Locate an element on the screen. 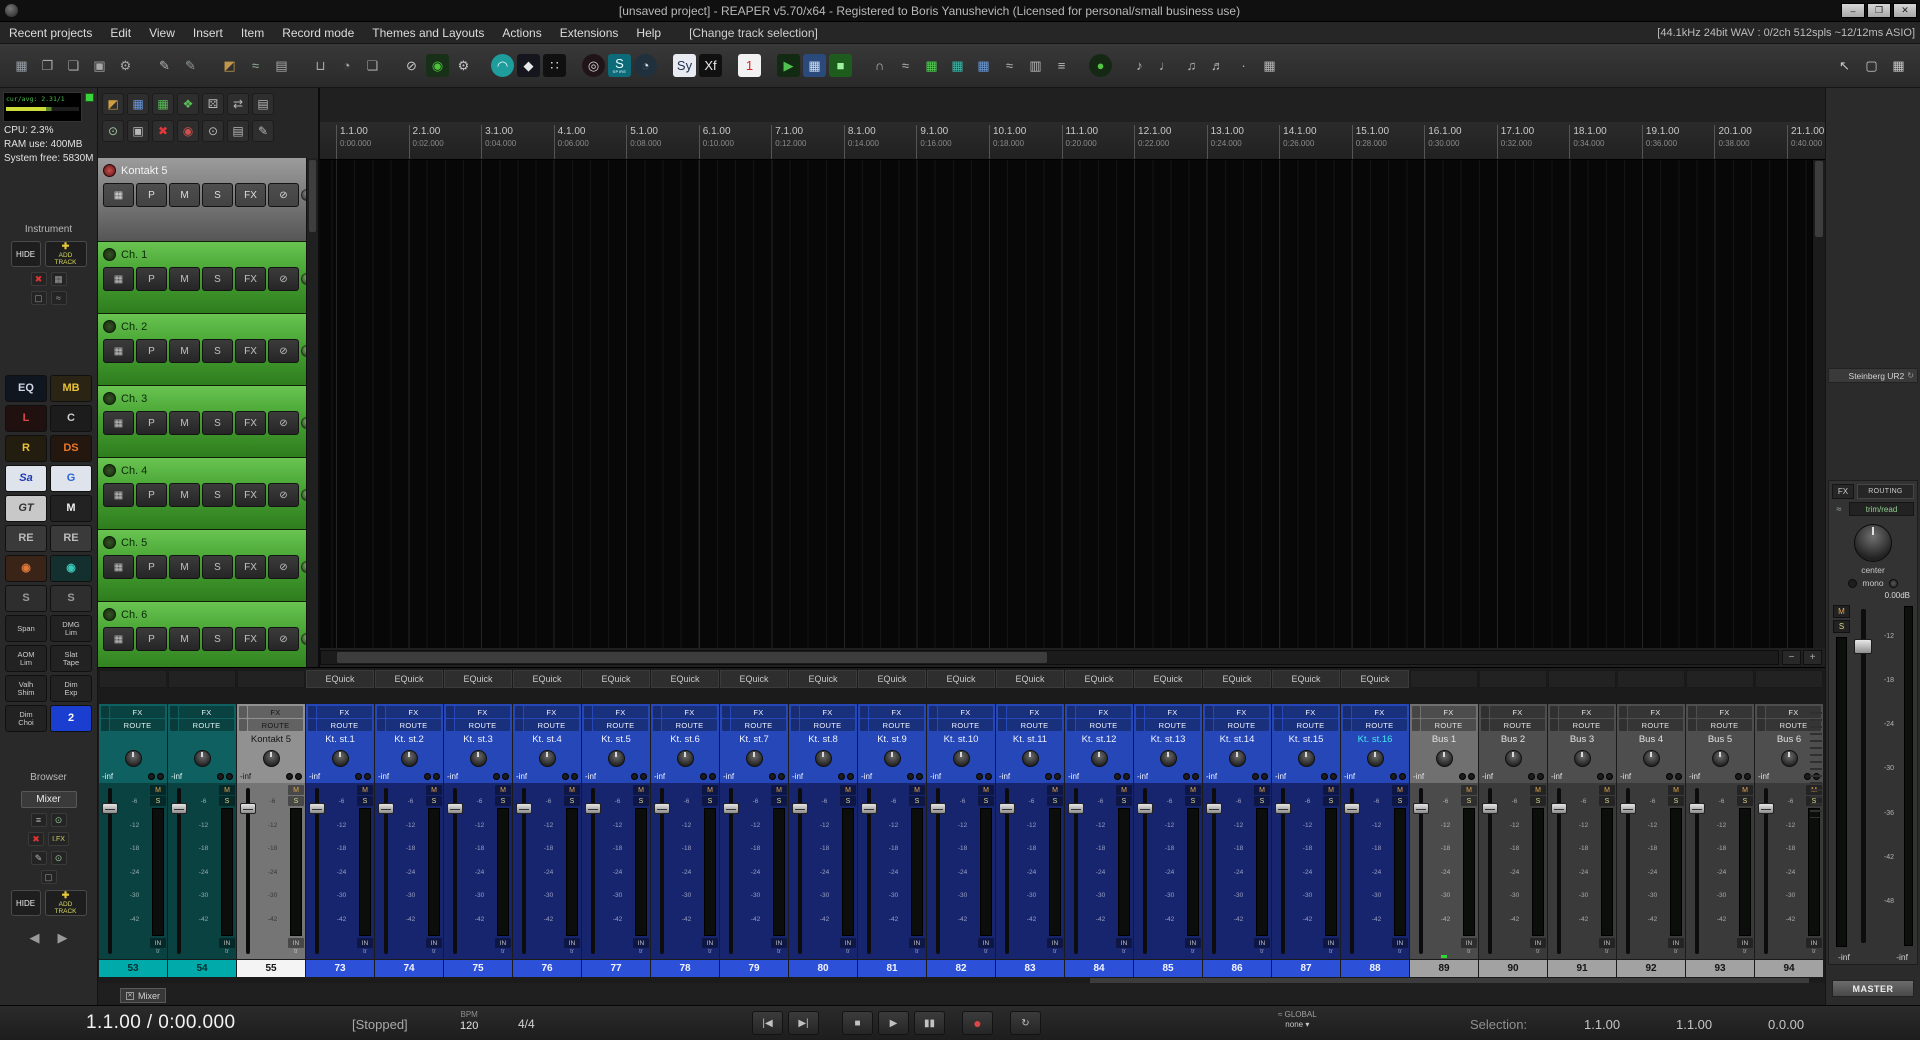 This screenshot has height=1040, width=1920. open-project-icon: ❏ is located at coordinates (73, 65).